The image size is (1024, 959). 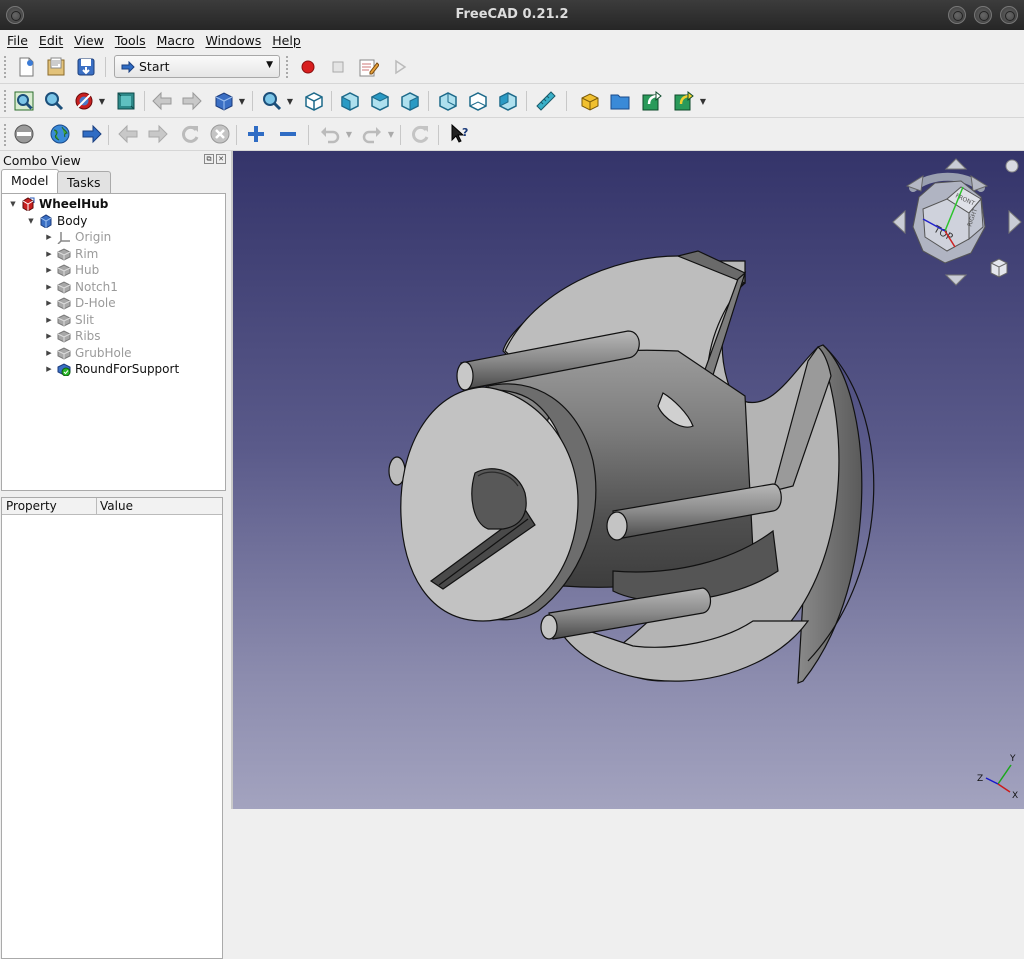 What do you see at coordinates (89, 40) in the screenshot?
I see `menu-view: View` at bounding box center [89, 40].